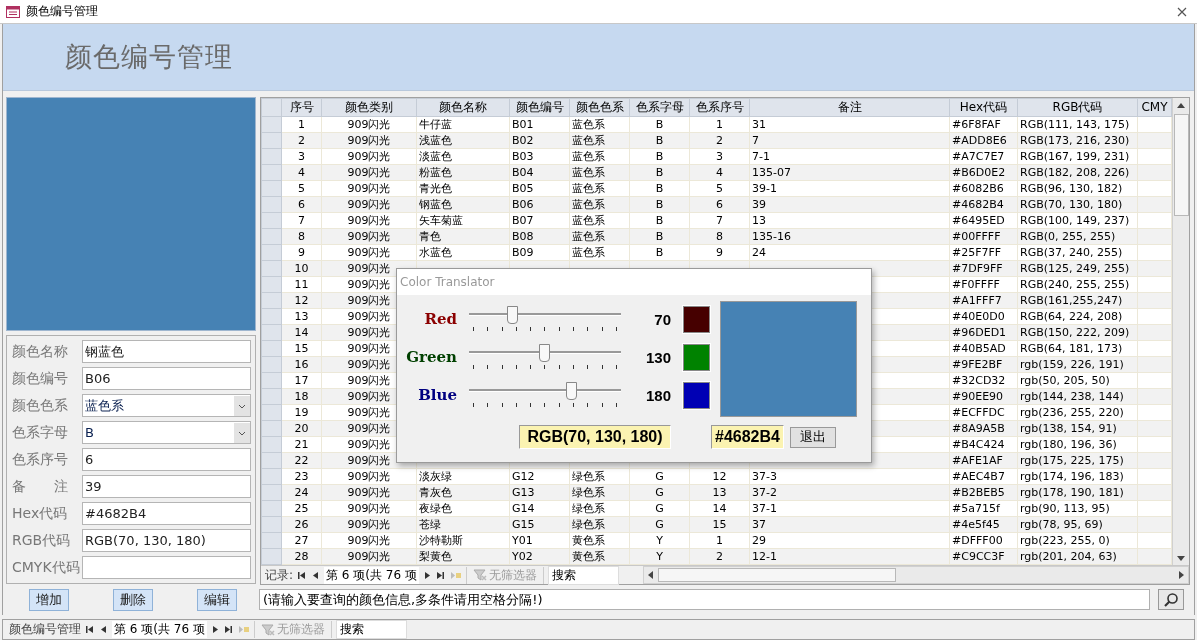 The image size is (1197, 640). What do you see at coordinates (662, 319) in the screenshot?
I see `channel-value: 70` at bounding box center [662, 319].